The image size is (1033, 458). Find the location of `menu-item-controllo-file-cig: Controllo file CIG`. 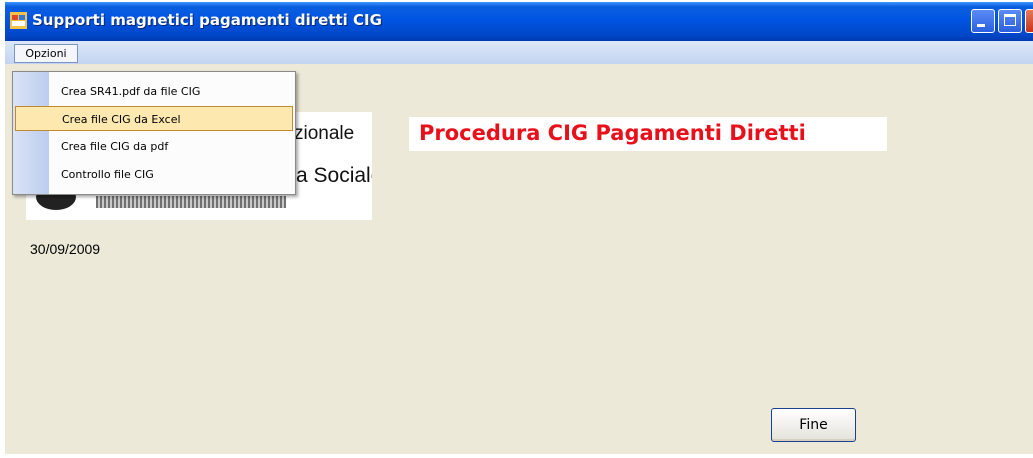

menu-item-controllo-file-cig: Controllo file CIG is located at coordinates (154, 174).